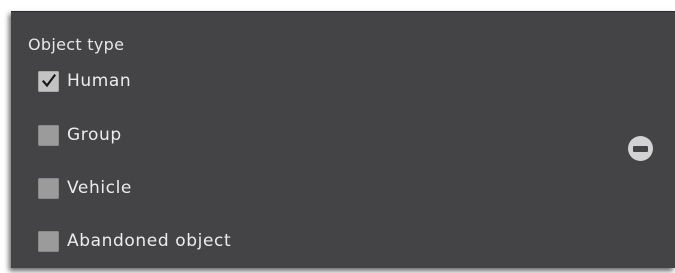 This screenshot has height=273, width=675. I want to click on human-checkbox, so click(48, 81).